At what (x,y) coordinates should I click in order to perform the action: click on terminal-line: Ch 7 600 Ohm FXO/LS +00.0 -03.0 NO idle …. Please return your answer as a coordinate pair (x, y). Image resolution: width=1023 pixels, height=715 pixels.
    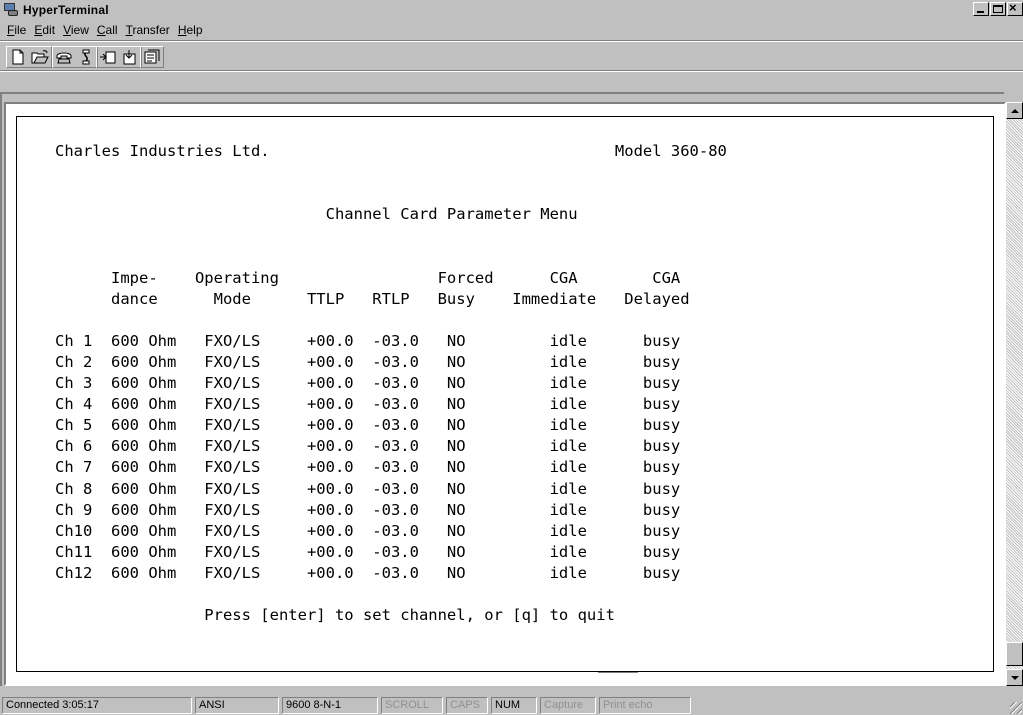
    Looking at the image, I should click on (368, 467).